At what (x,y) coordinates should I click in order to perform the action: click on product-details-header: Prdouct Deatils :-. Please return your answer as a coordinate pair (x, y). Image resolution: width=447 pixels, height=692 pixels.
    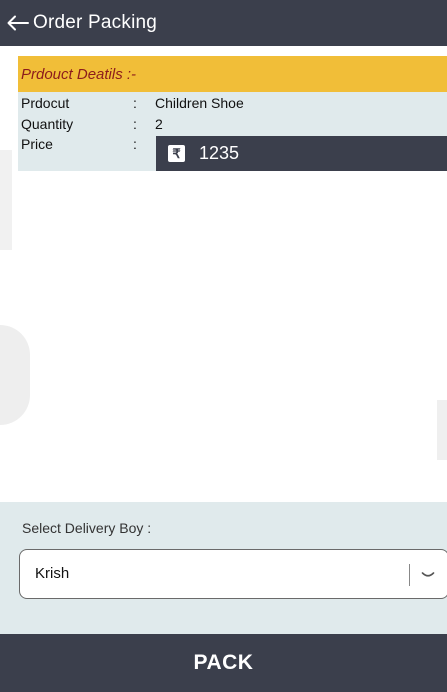
    Looking at the image, I should click on (232, 74).